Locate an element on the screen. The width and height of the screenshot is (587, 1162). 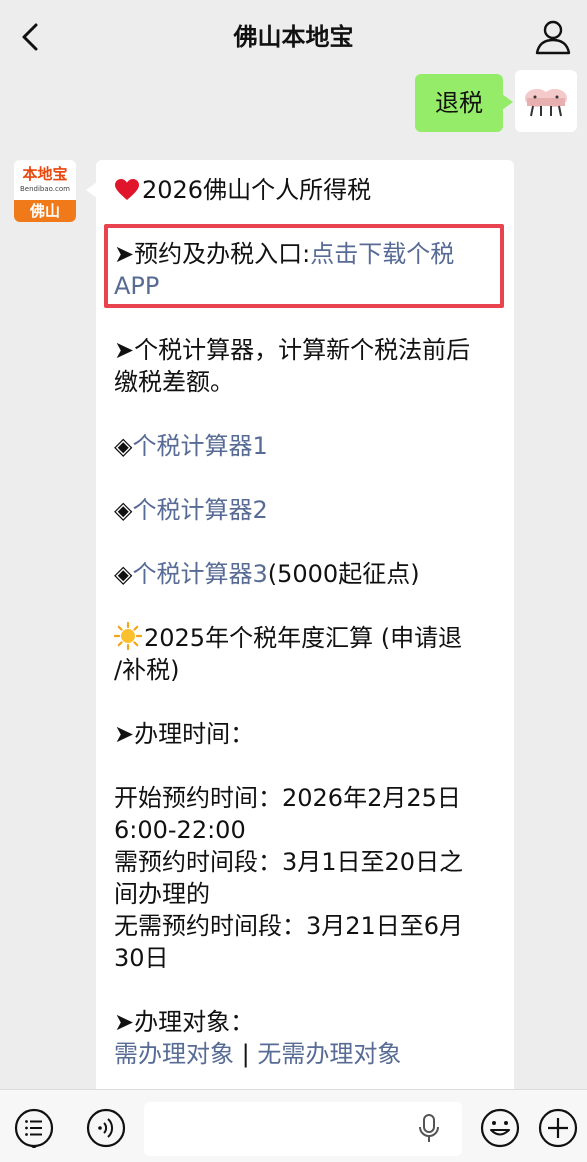
sun-icon is located at coordinates (128, 636).